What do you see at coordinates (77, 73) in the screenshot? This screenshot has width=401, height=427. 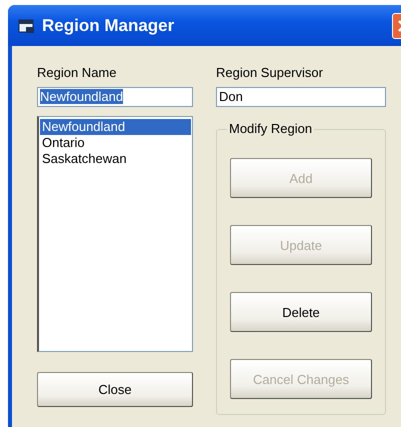 I see `region-name-label: Region Name` at bounding box center [77, 73].